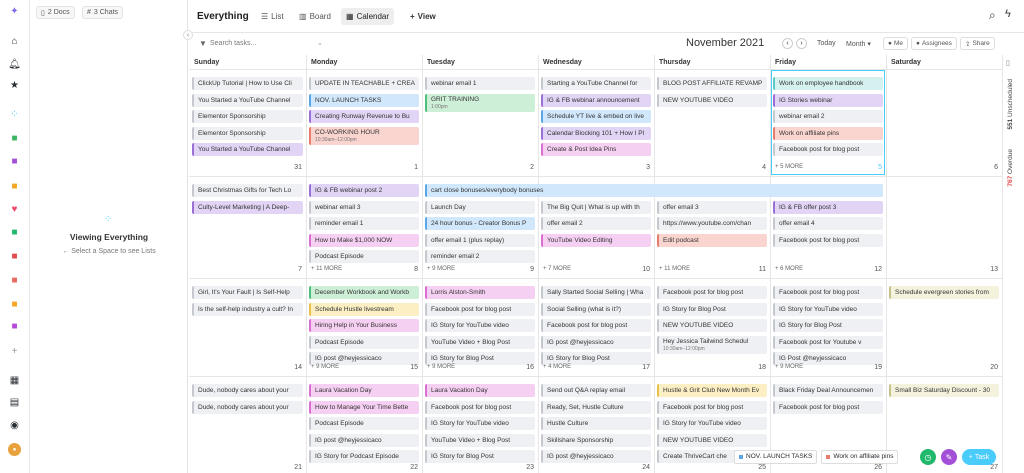  Describe the element at coordinates (364, 116) in the screenshot. I see `task-card: Creating Runway Revenue to Bu` at that location.